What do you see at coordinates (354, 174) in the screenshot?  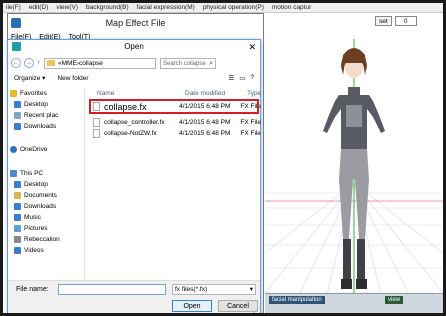 I see `character-model` at bounding box center [354, 174].